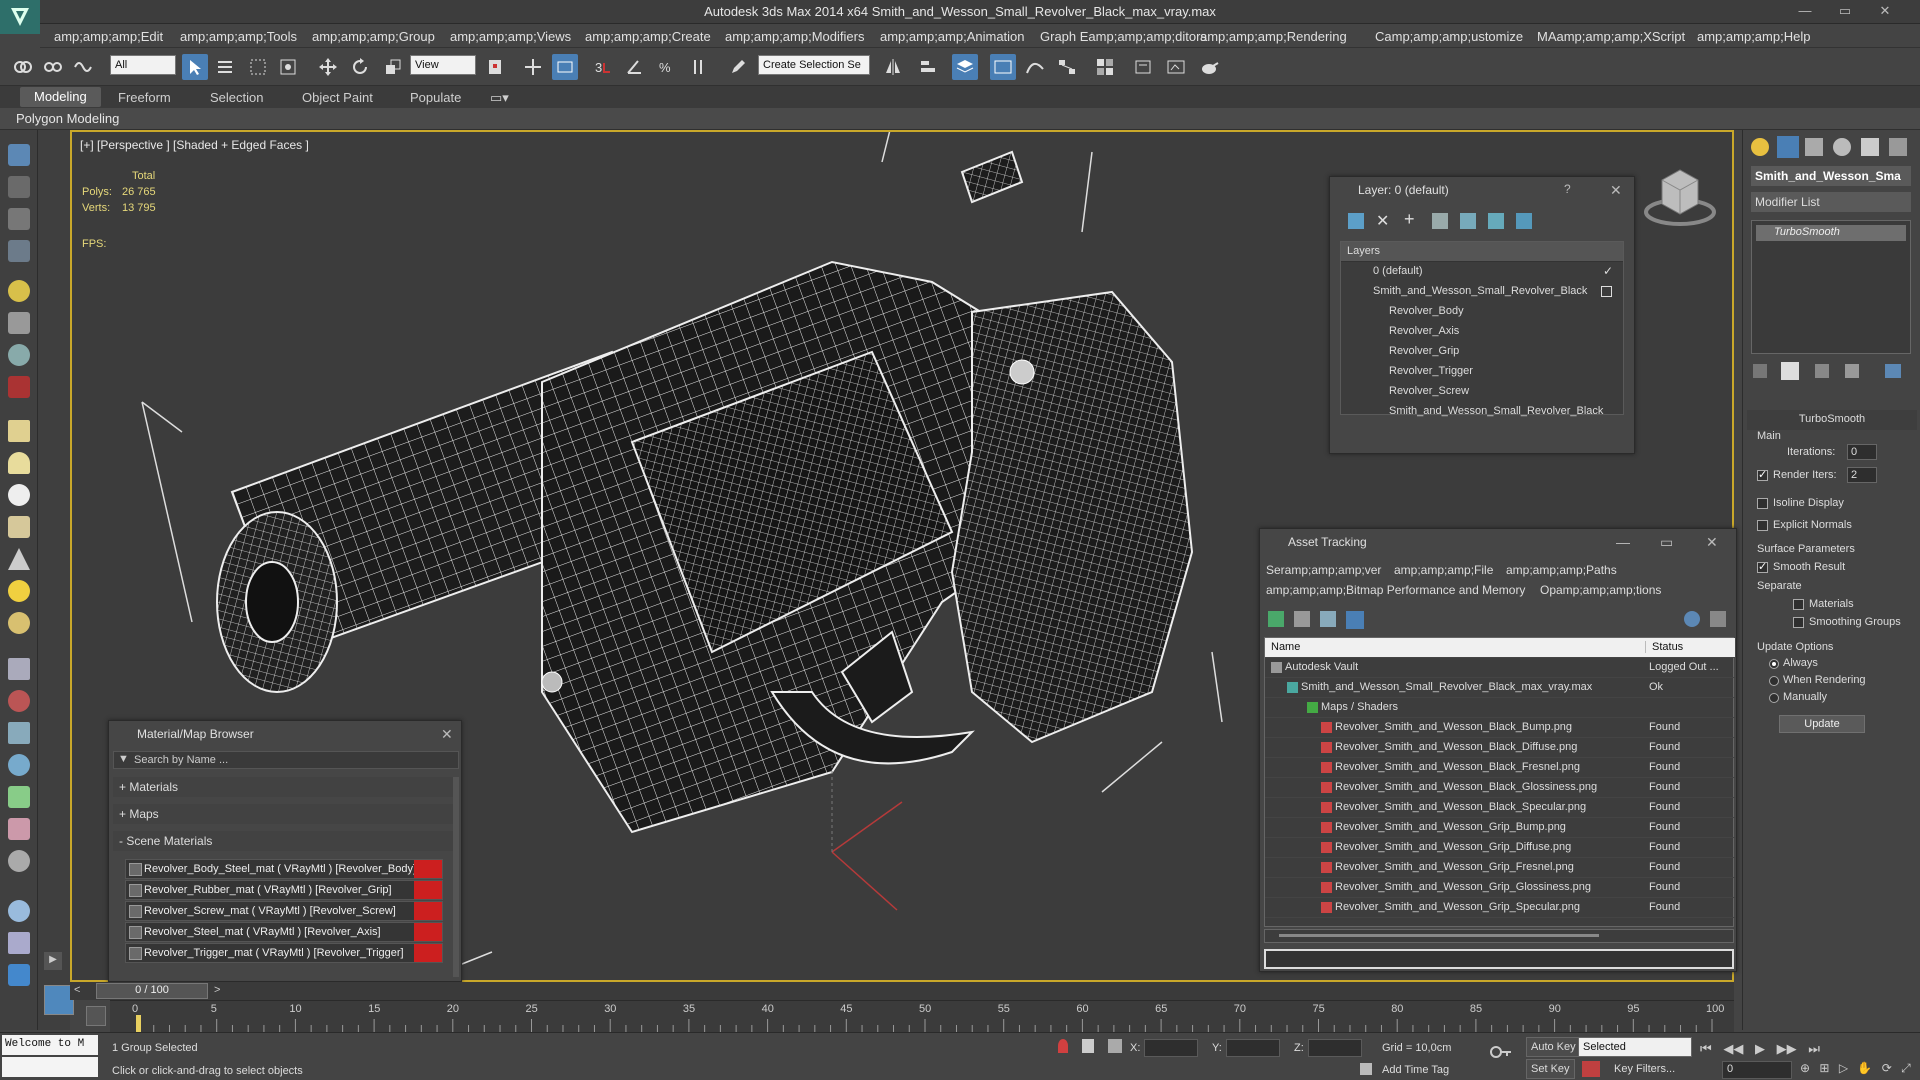 This screenshot has height=1080, width=1920. What do you see at coordinates (1105, 67) in the screenshot?
I see `material-editor-button` at bounding box center [1105, 67].